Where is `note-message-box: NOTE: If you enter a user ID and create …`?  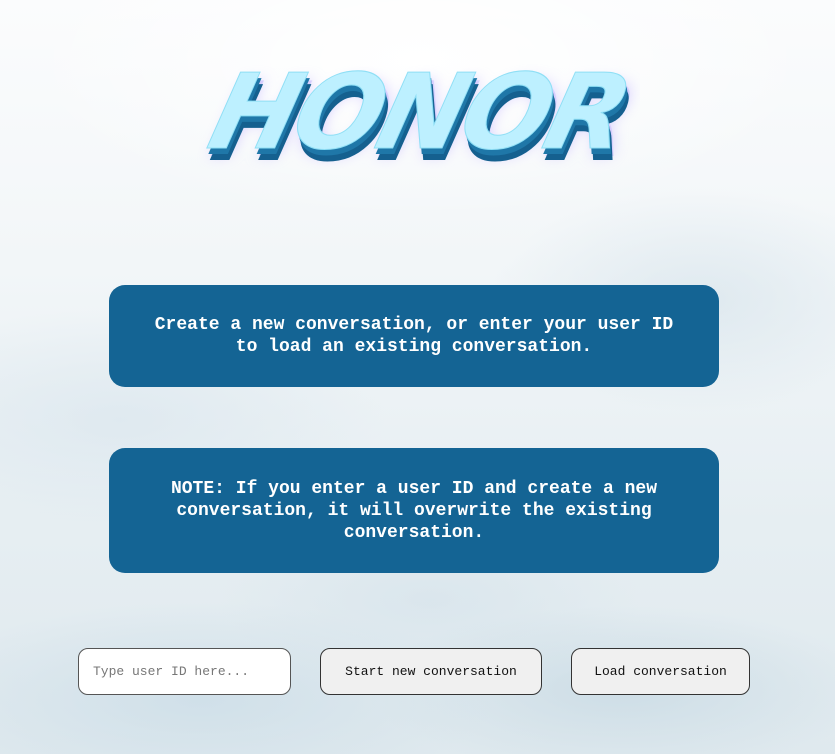
note-message-box: NOTE: If you enter a user ID and create … is located at coordinates (414, 510).